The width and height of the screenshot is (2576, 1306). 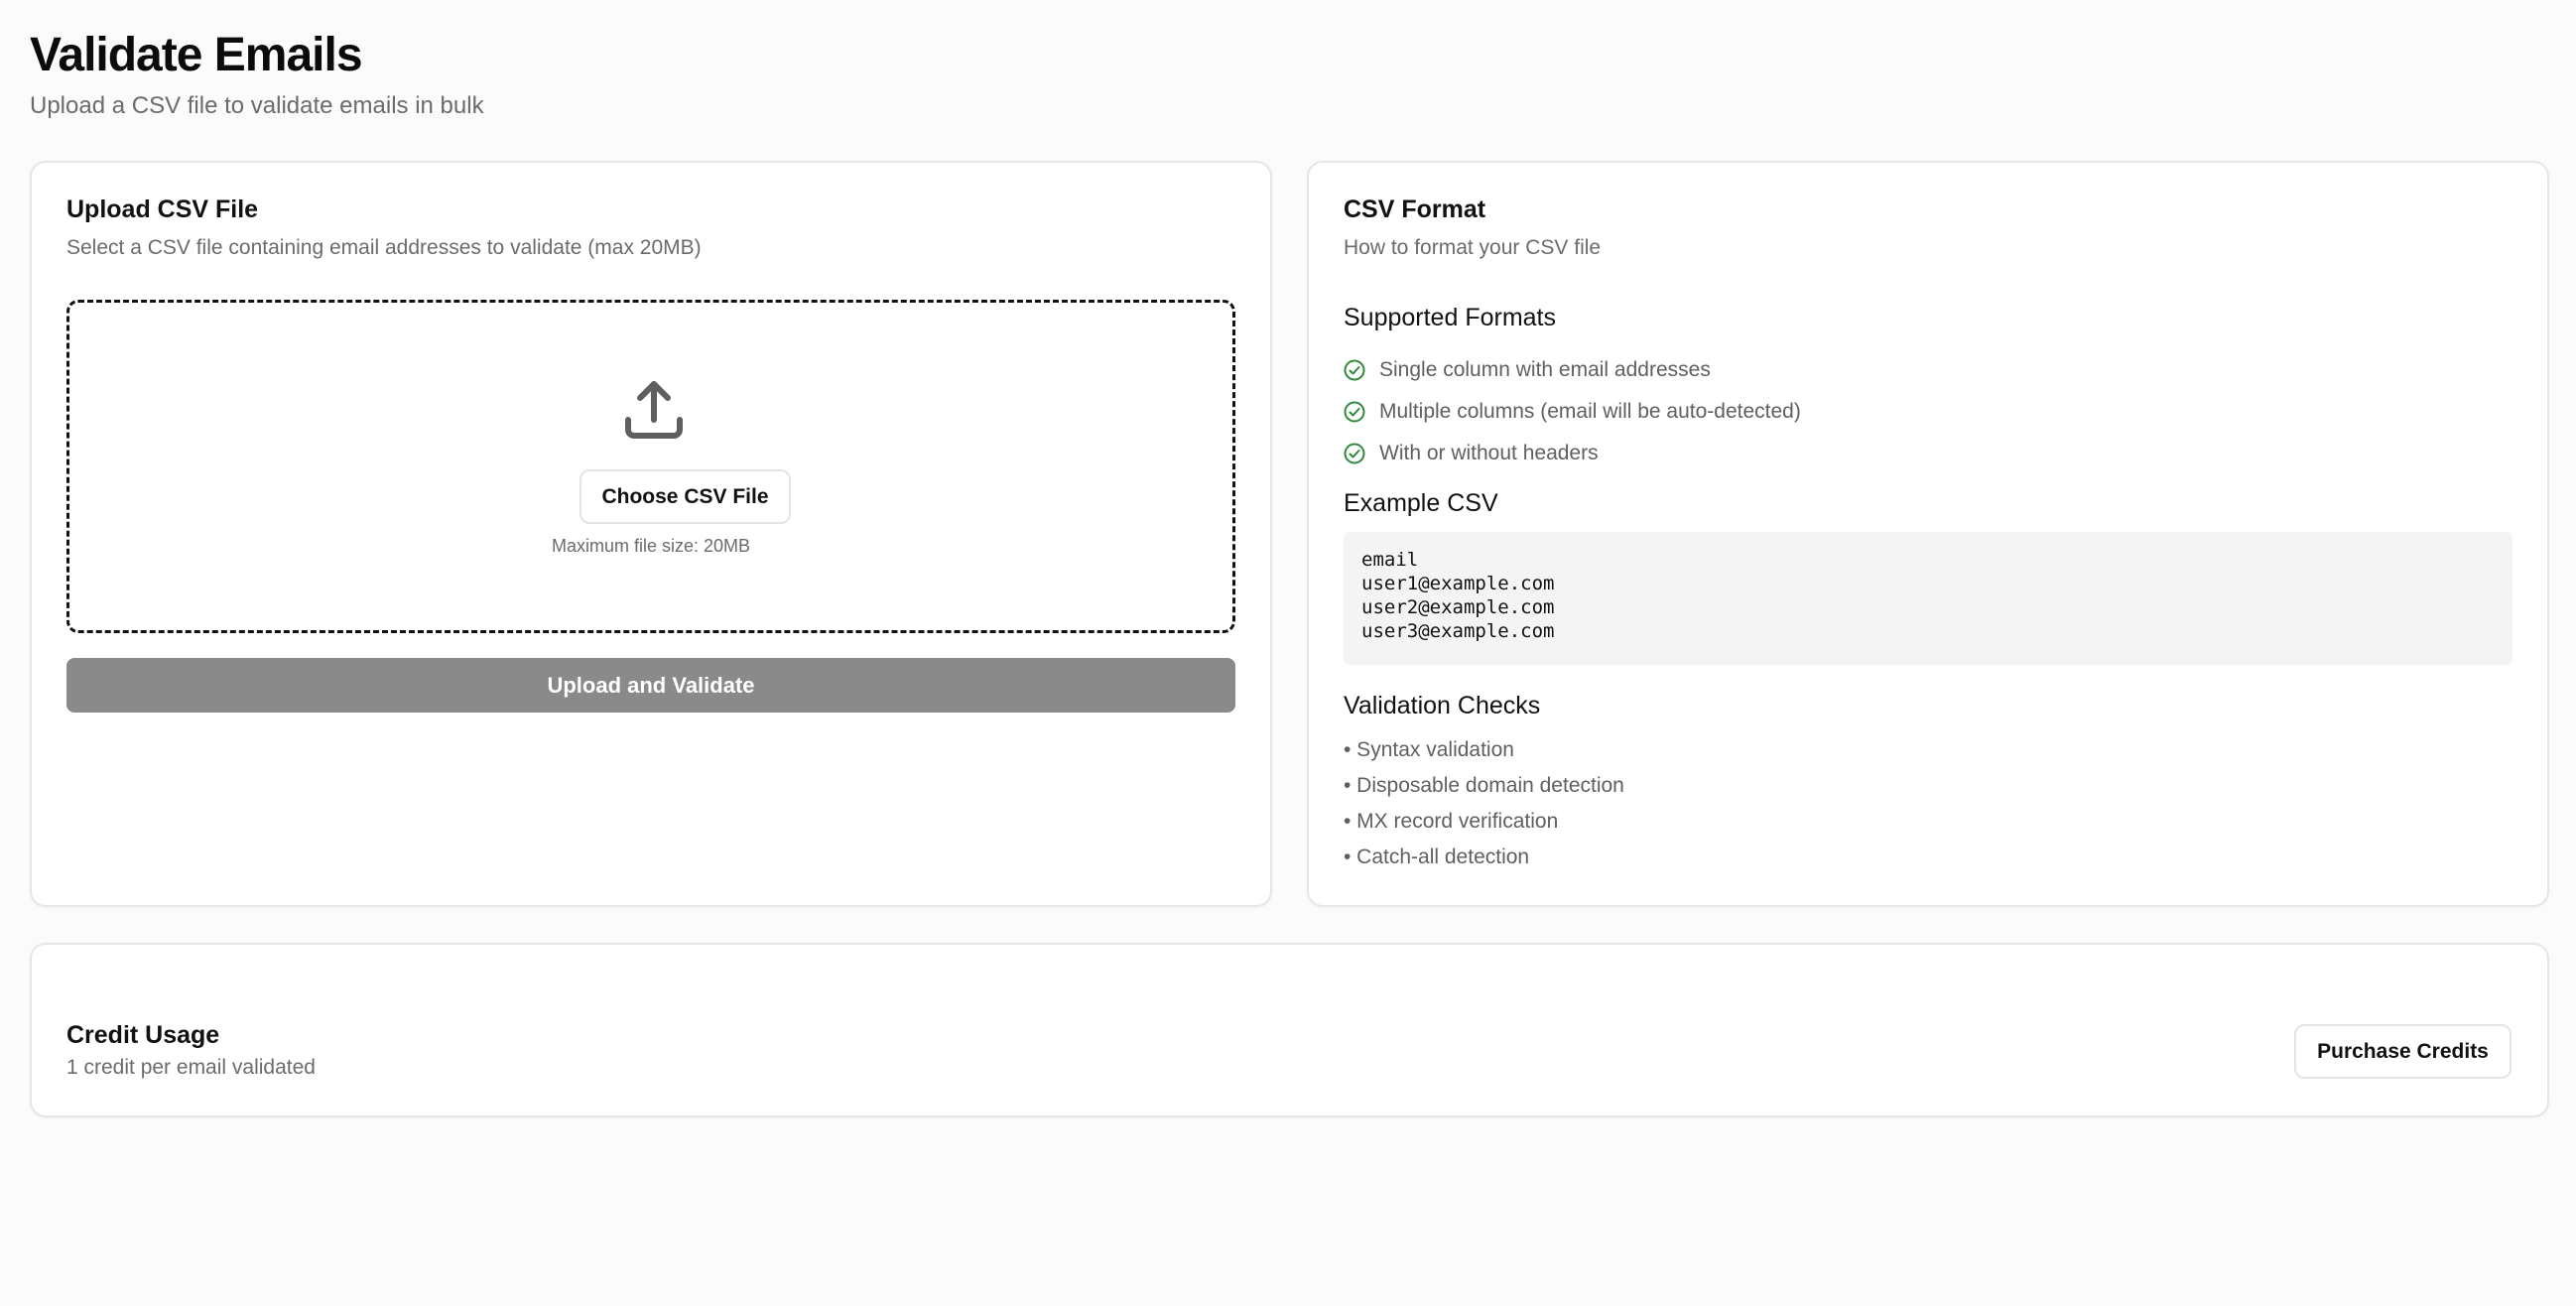 What do you see at coordinates (1415, 209) in the screenshot?
I see `format-card-title: CSV Format` at bounding box center [1415, 209].